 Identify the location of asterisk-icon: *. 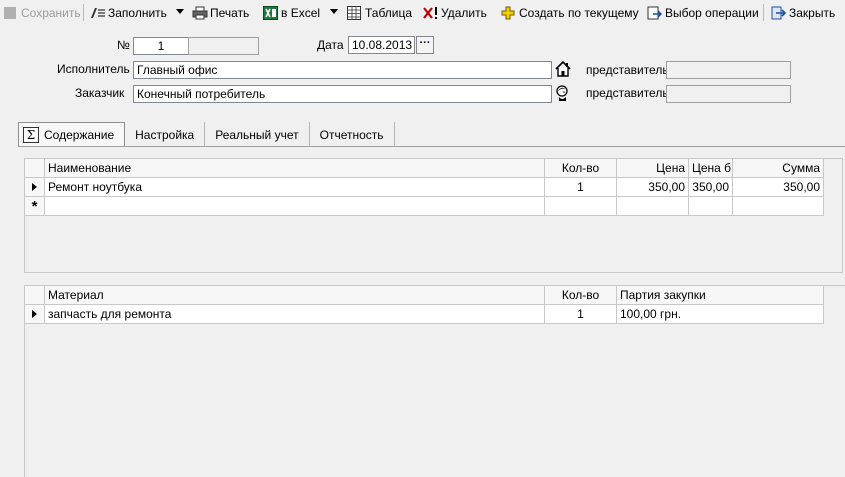
(34, 206).